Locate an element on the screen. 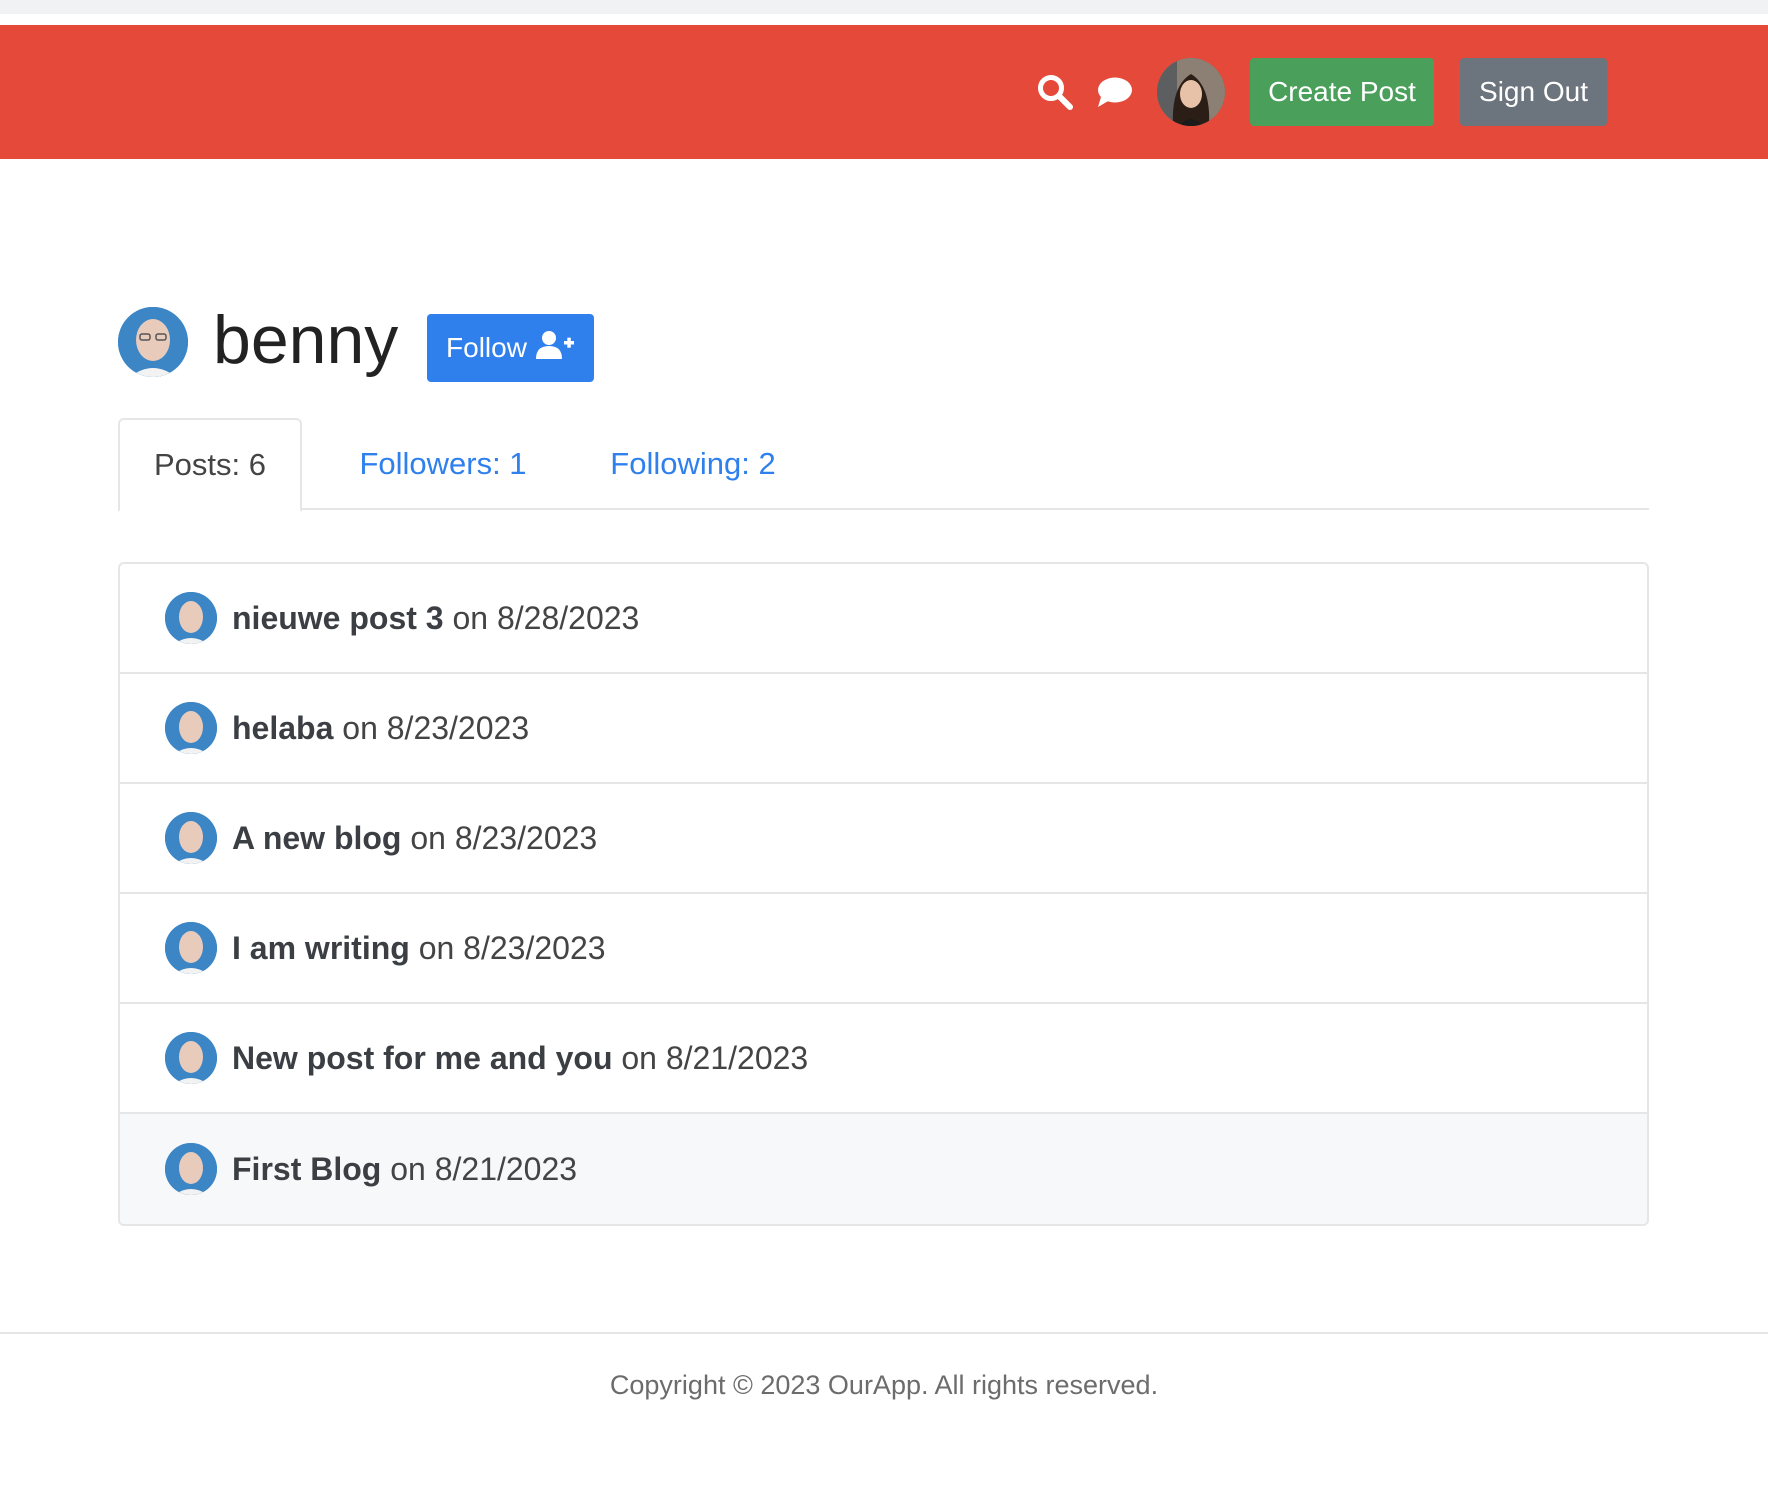 The image size is (1768, 1502). post-title: New post for me and you is located at coordinates (422, 1058).